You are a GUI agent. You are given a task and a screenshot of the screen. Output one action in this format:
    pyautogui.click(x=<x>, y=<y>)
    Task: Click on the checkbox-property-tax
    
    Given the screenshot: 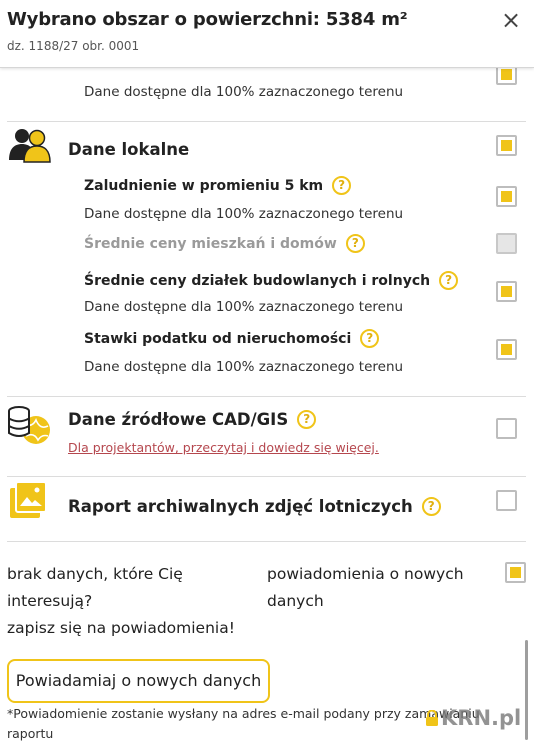 What is the action you would take?
    pyautogui.click(x=506, y=349)
    